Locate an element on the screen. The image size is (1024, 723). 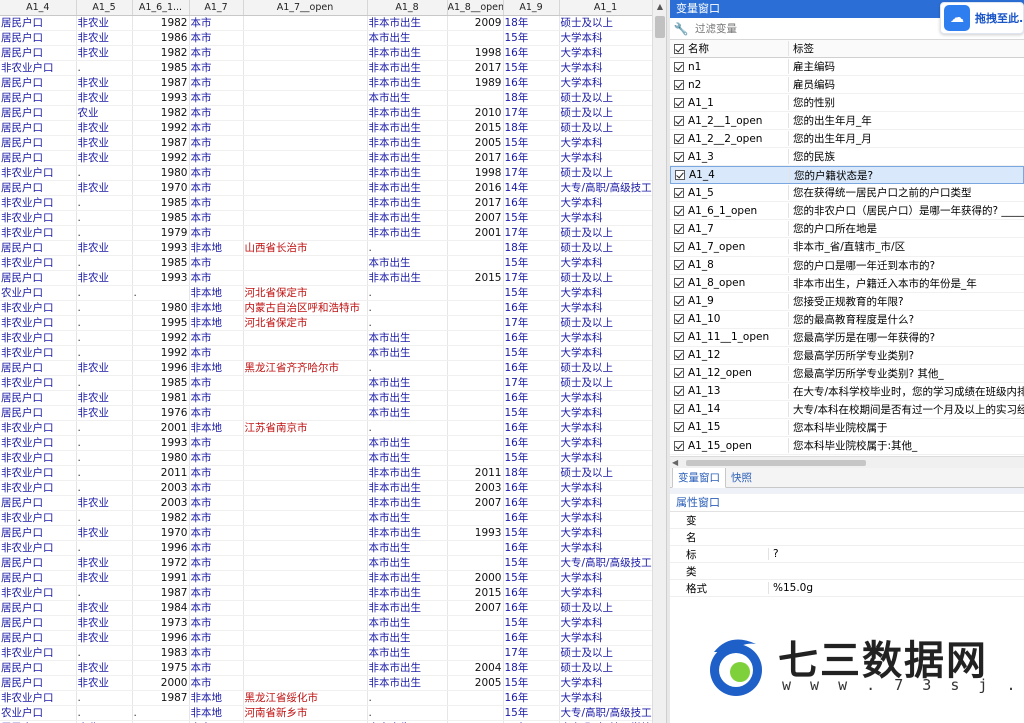
variable-row: A1_9 您接受正规教育的年限? is located at coordinates (847, 302).